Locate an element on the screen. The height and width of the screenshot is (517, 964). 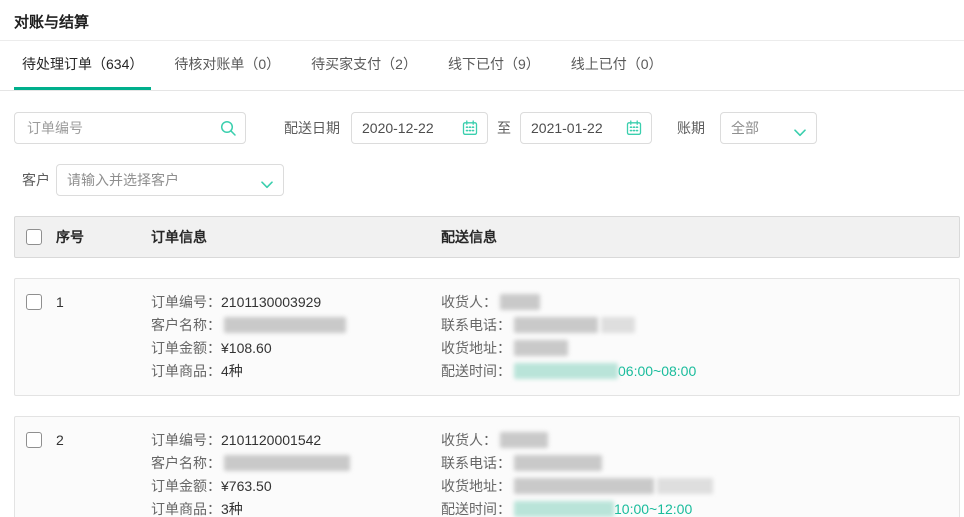
filter-row-2: 客户 请输入并选择客户 is located at coordinates (482, 180).